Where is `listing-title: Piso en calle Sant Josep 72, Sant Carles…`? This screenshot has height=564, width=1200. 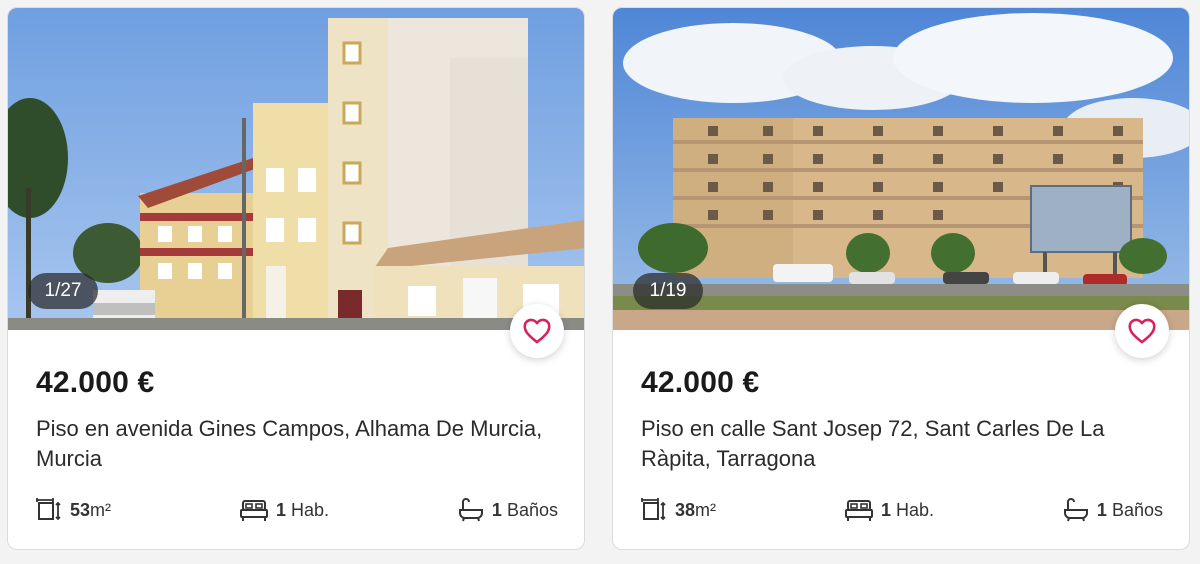 listing-title: Piso en calle Sant Josep 72, Sant Carles… is located at coordinates (906, 444).